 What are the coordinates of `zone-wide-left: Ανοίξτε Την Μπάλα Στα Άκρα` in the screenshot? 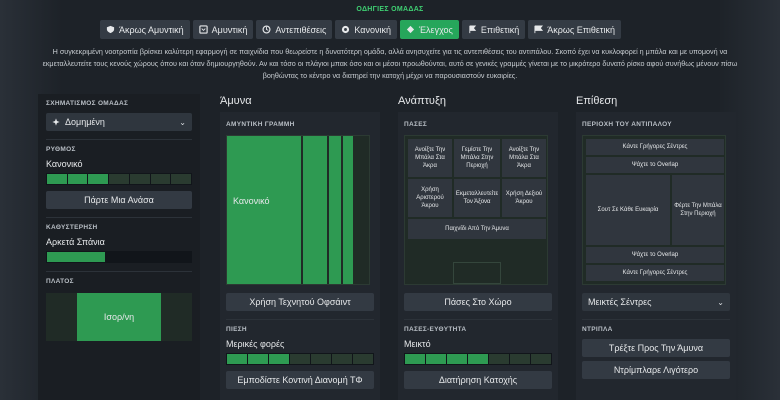 It's located at (430, 158).